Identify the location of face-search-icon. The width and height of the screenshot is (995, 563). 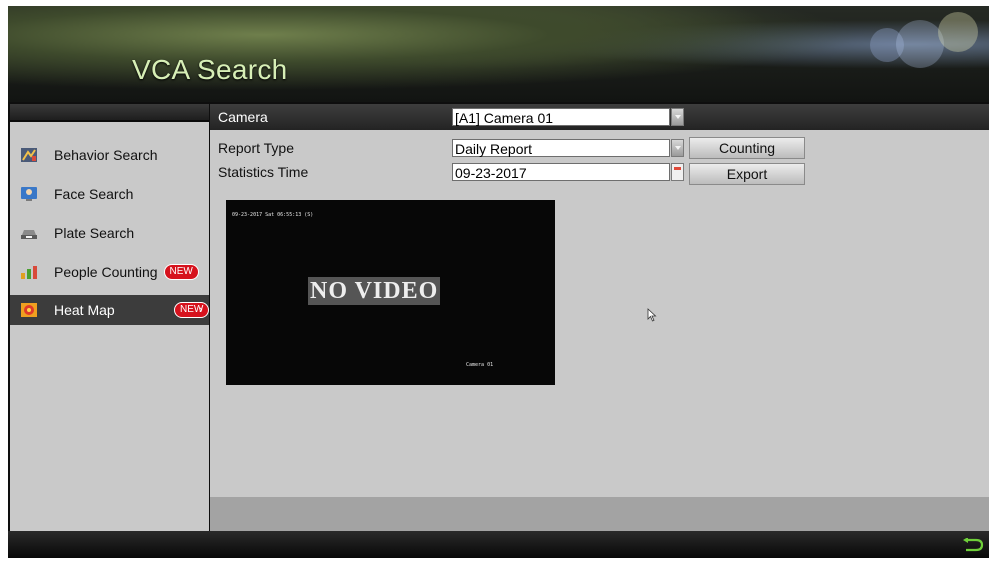
(29, 194).